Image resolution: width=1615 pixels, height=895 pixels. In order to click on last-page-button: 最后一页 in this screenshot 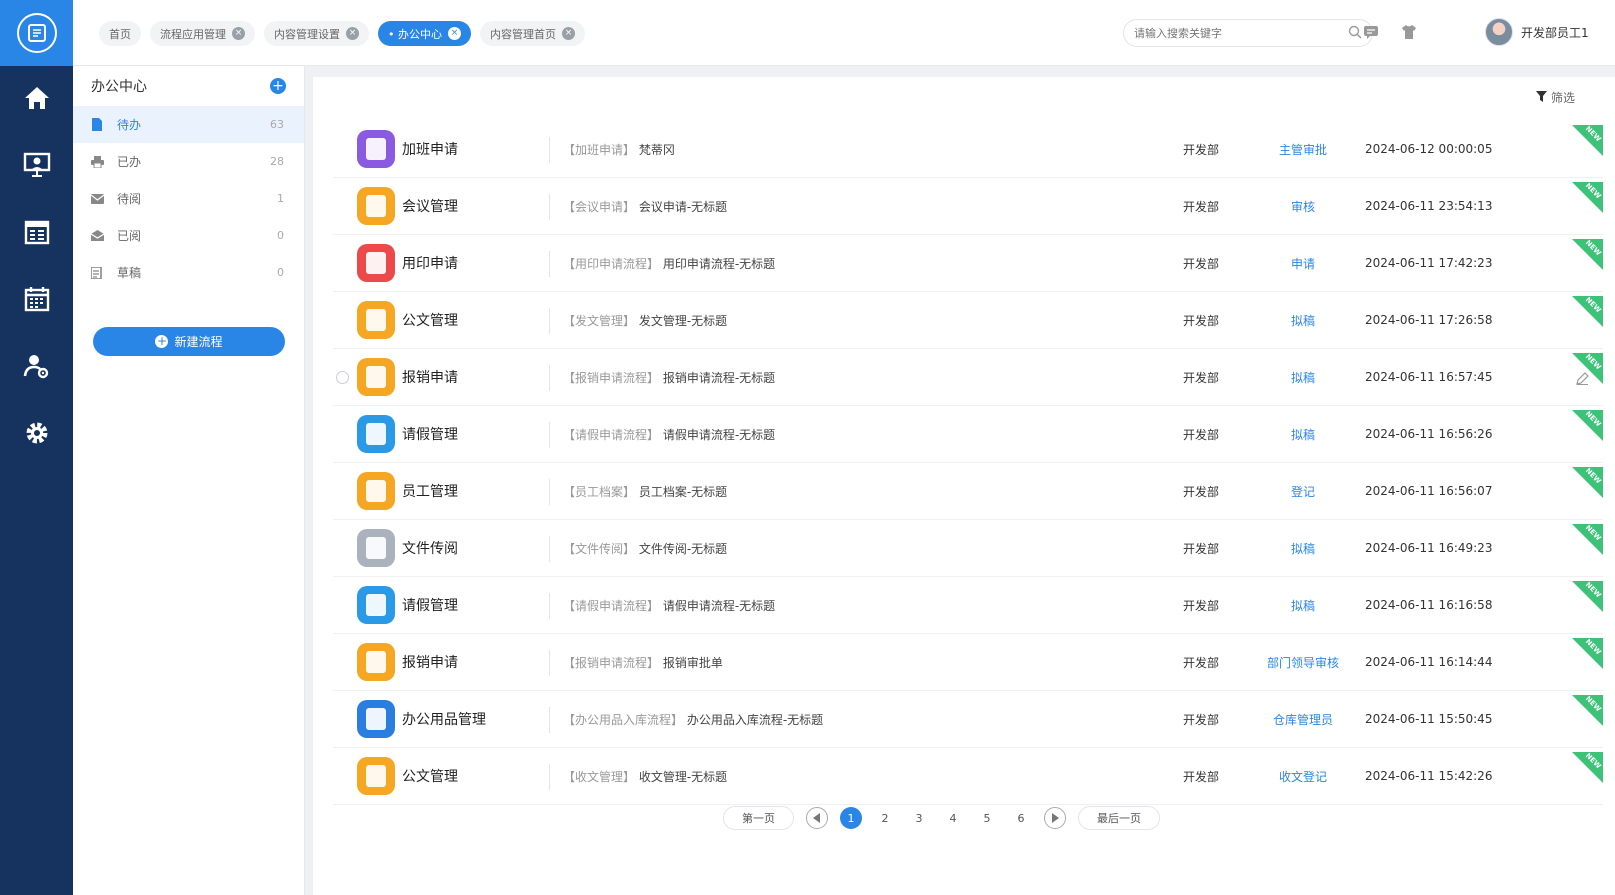, I will do `click(1119, 818)`.